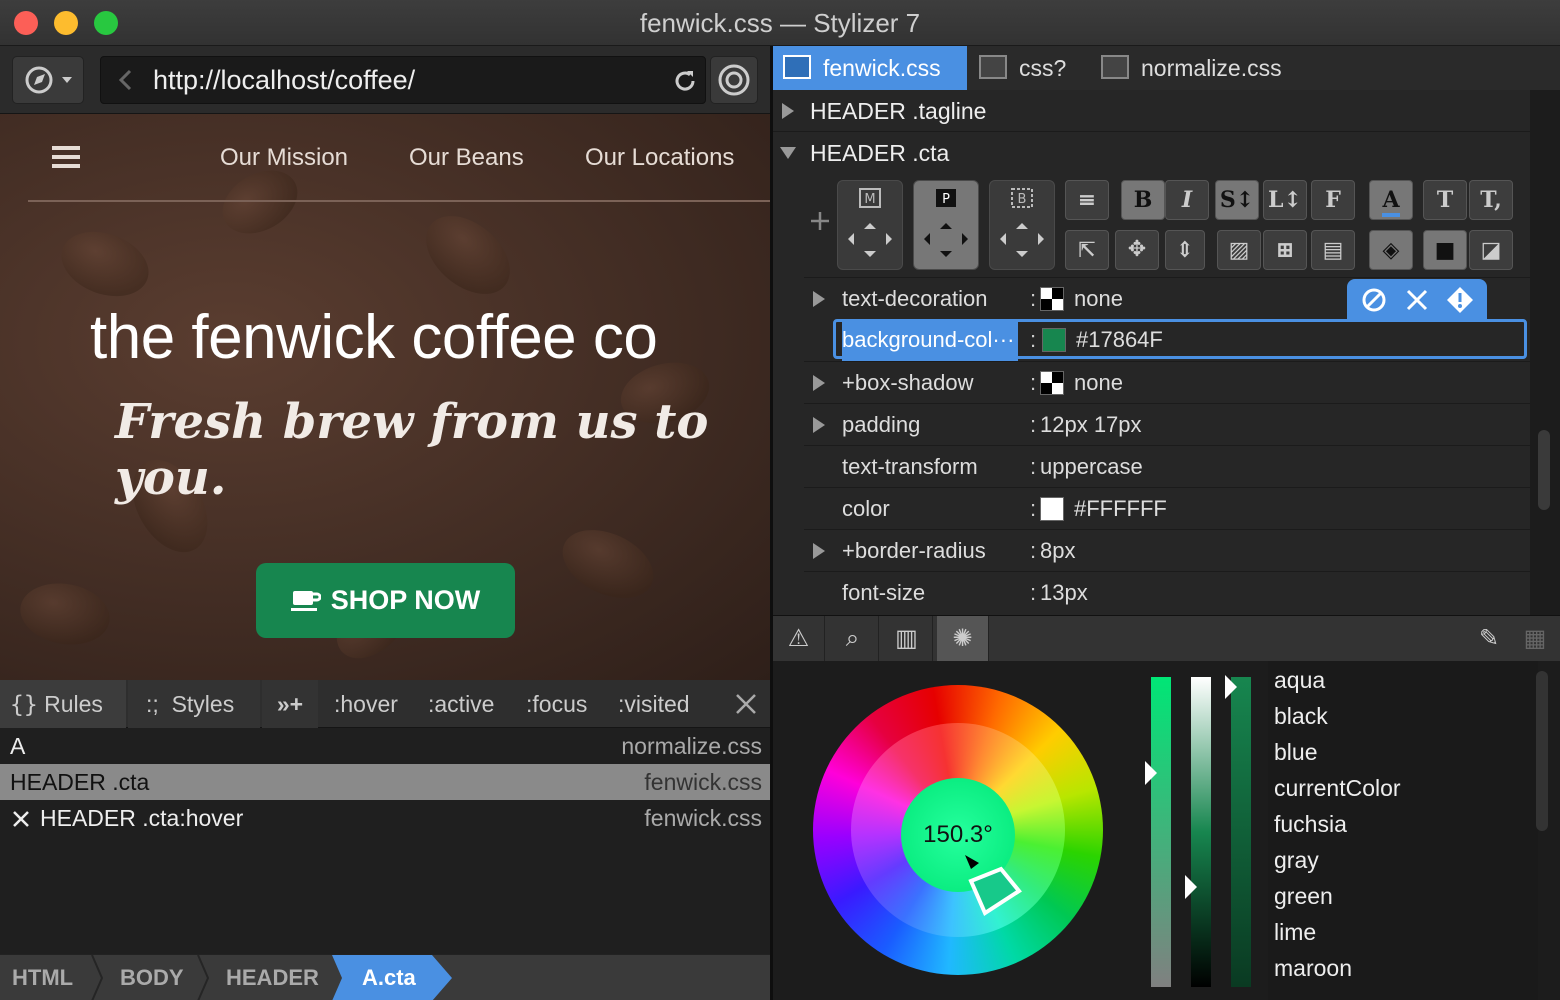 This screenshot has width=1560, height=1000. Describe the element at coordinates (48, 80) in the screenshot. I see `browser-menu-button` at that location.